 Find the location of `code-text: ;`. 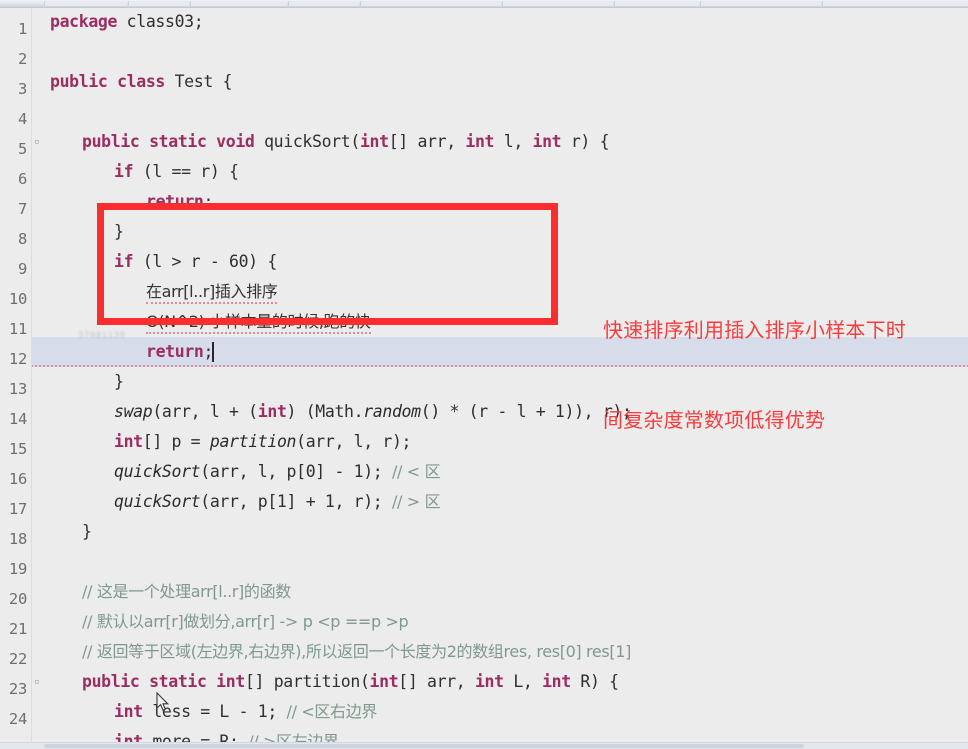

code-text: ; is located at coordinates (208, 201).